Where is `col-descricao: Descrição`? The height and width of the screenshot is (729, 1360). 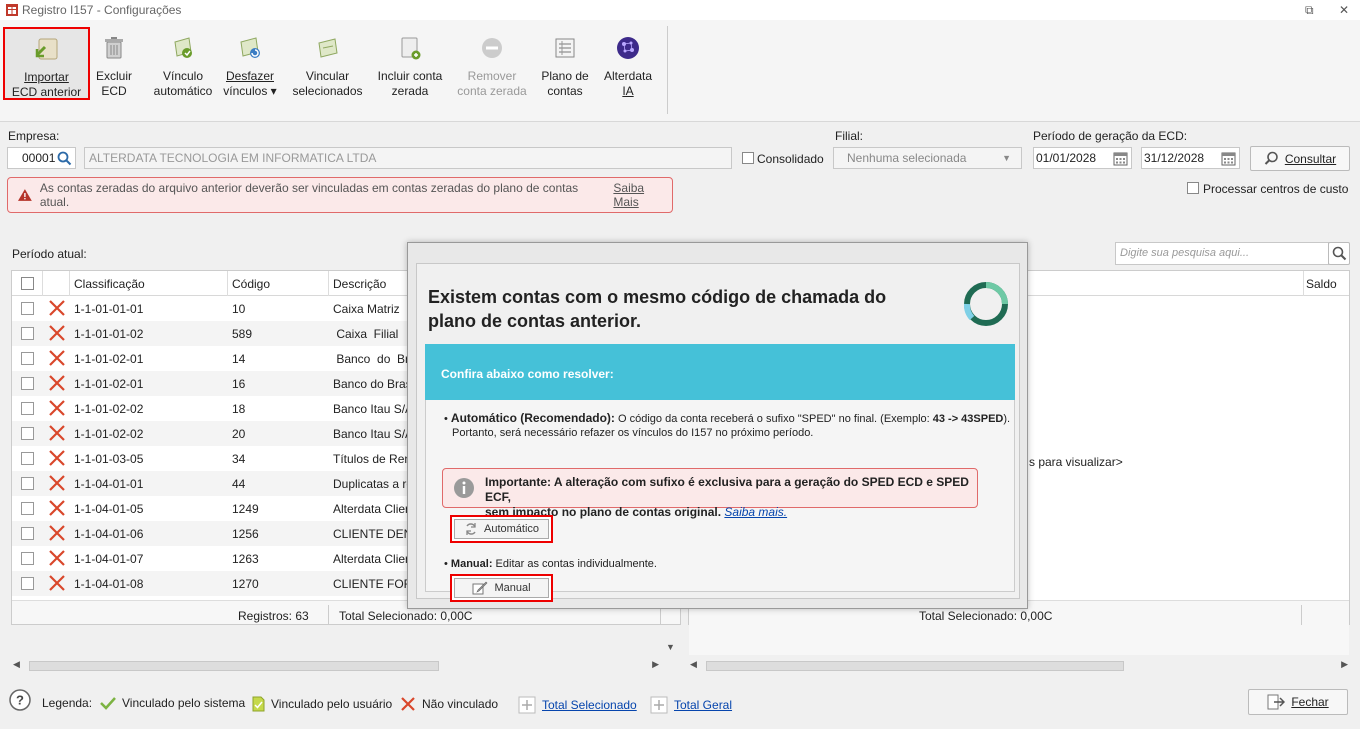 col-descricao: Descrição is located at coordinates (359, 284).